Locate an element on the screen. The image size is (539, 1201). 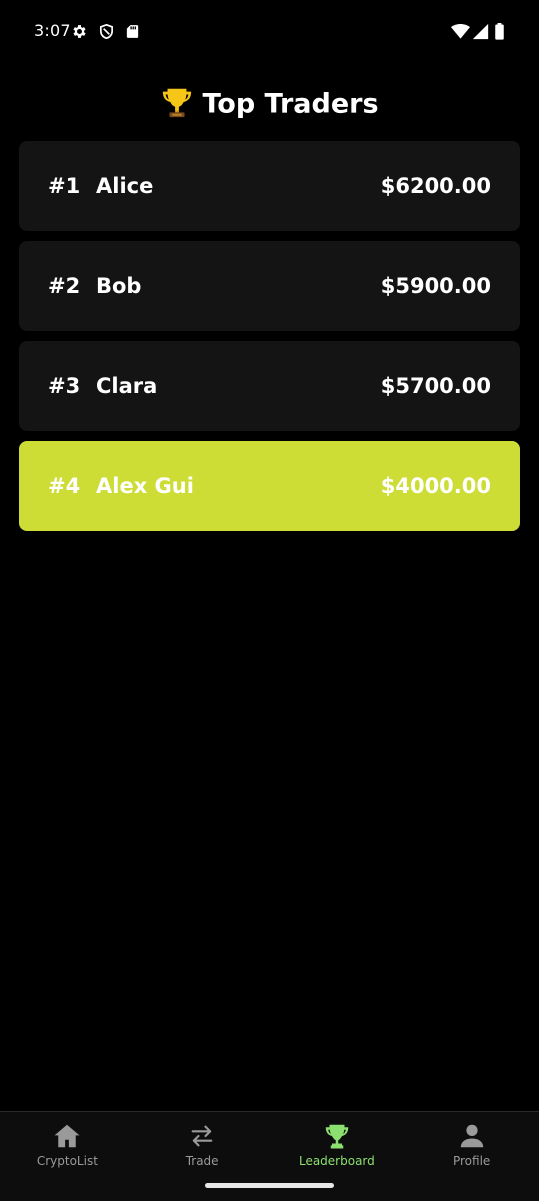
page-title: Top Traders is located at coordinates (269, 104).